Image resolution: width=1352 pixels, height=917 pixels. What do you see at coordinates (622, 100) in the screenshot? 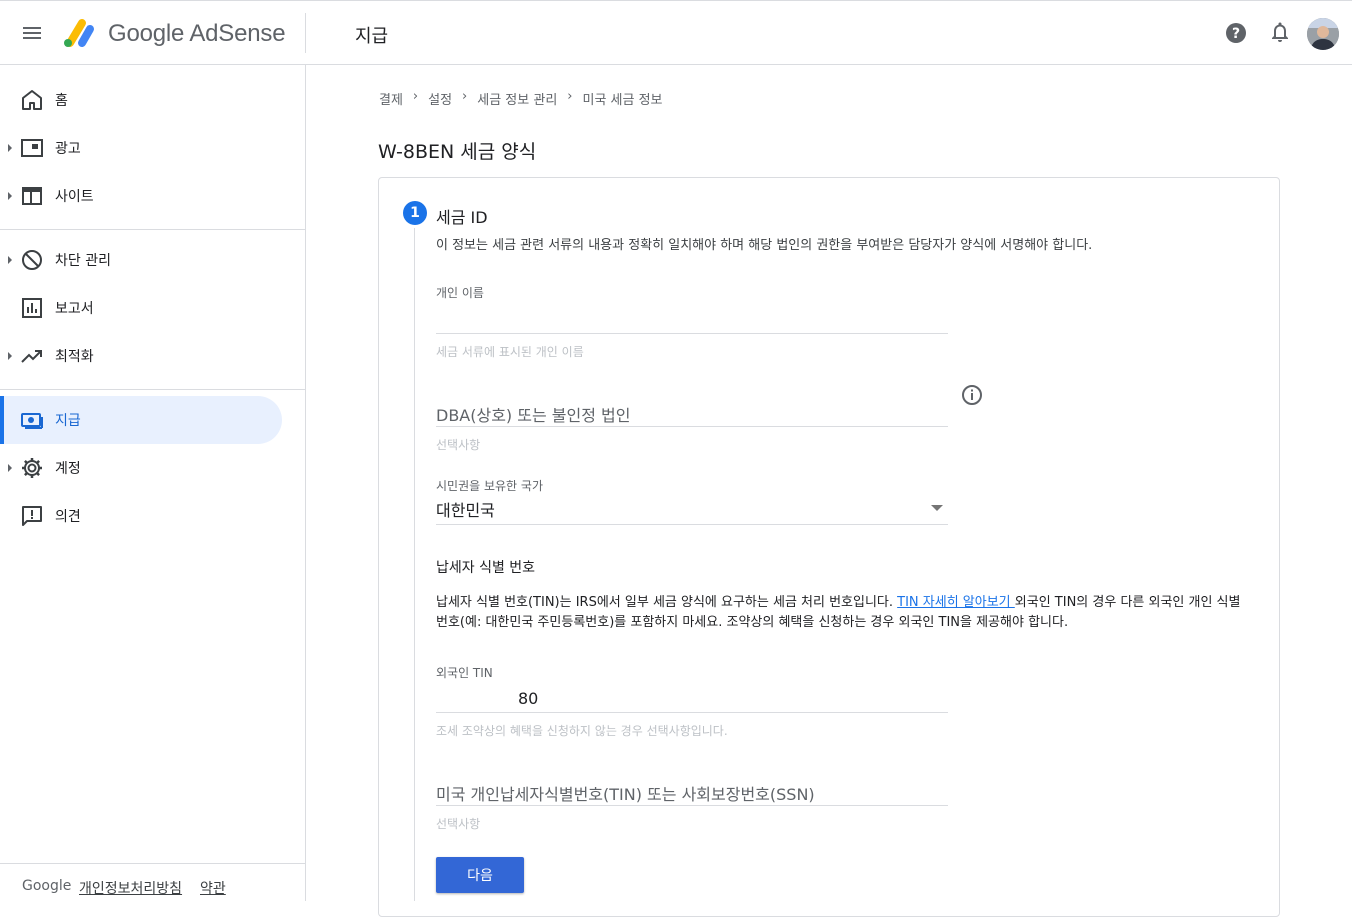
I see `breadcrumb-item-current: 미국 세금 정보` at bounding box center [622, 100].